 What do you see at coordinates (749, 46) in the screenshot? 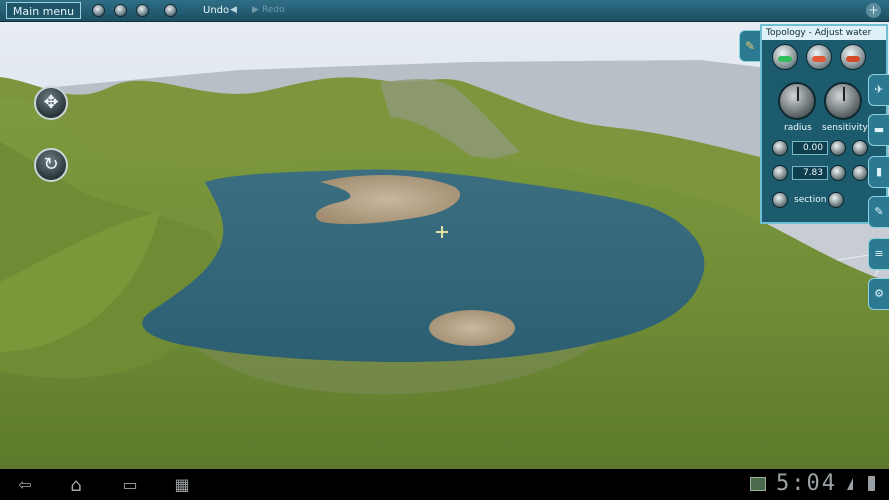
I see `panel-collapse-tab: ✎` at bounding box center [749, 46].